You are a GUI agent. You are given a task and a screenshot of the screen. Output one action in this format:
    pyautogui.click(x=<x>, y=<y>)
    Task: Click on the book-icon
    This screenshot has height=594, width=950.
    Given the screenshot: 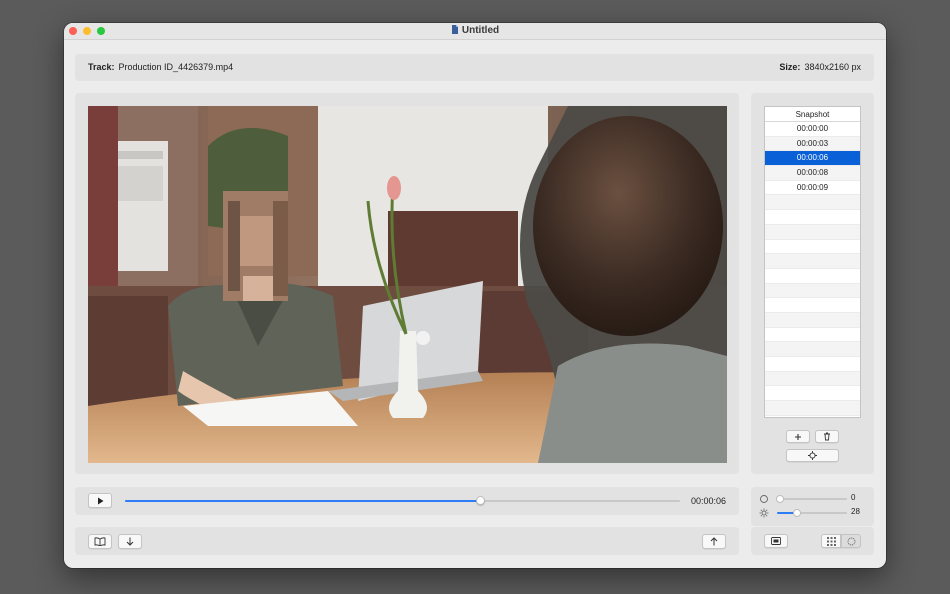 What is the action you would take?
    pyautogui.click(x=100, y=541)
    